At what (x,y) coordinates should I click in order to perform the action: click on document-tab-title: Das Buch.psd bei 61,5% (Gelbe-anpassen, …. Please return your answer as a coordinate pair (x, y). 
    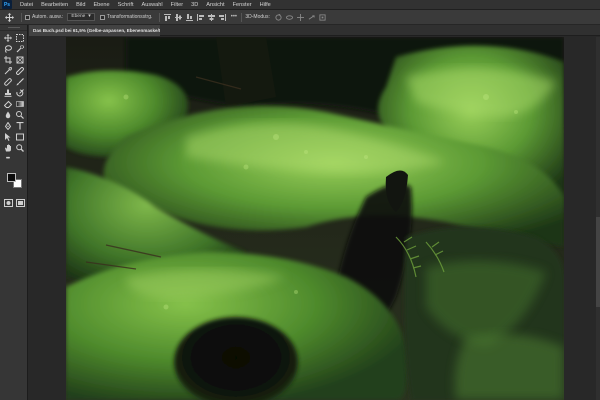
    Looking at the image, I should click on (96, 30).